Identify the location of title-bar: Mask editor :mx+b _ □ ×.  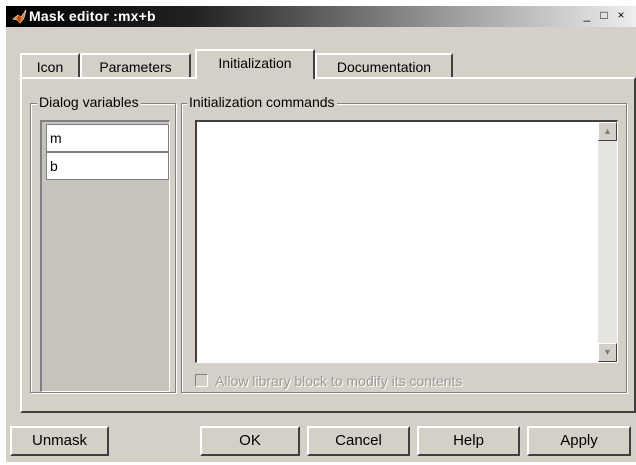
(321, 16).